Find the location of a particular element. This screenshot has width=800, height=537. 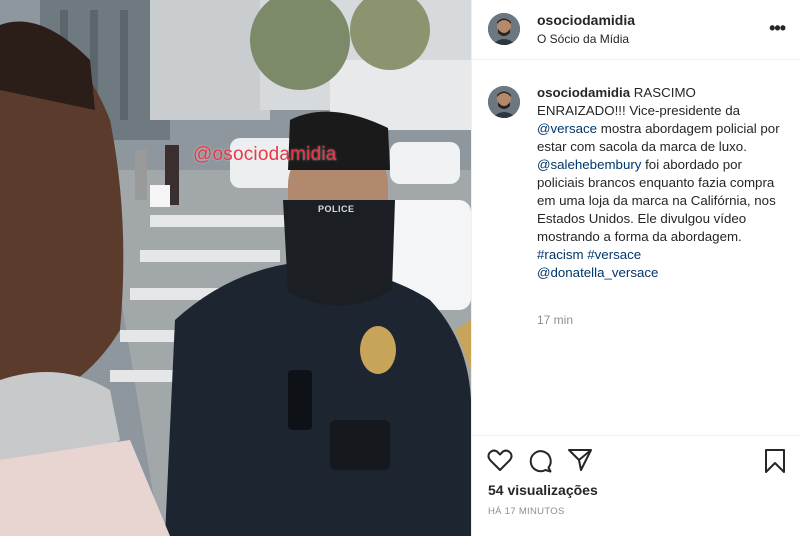

more-horizontal-icon: ••• is located at coordinates (777, 28).